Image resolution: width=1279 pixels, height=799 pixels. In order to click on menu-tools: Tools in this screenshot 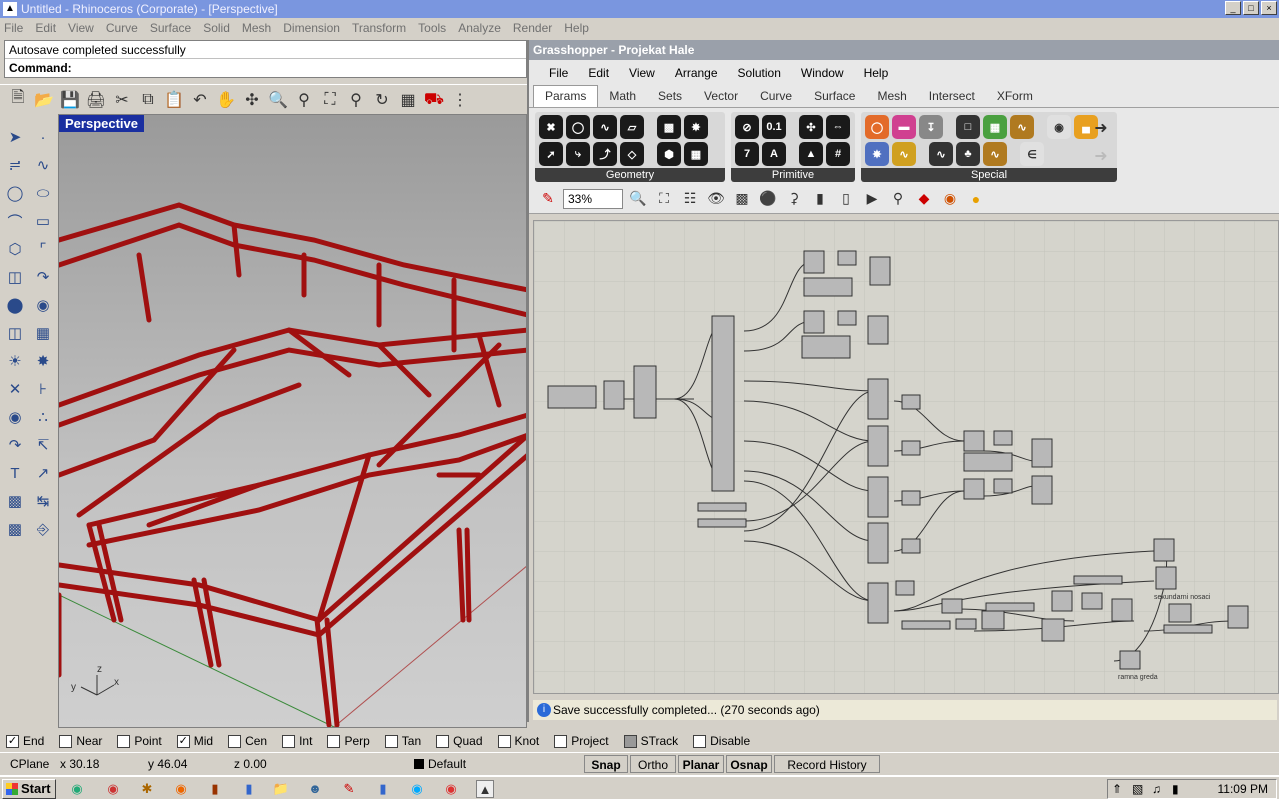, I will do `click(432, 28)`.